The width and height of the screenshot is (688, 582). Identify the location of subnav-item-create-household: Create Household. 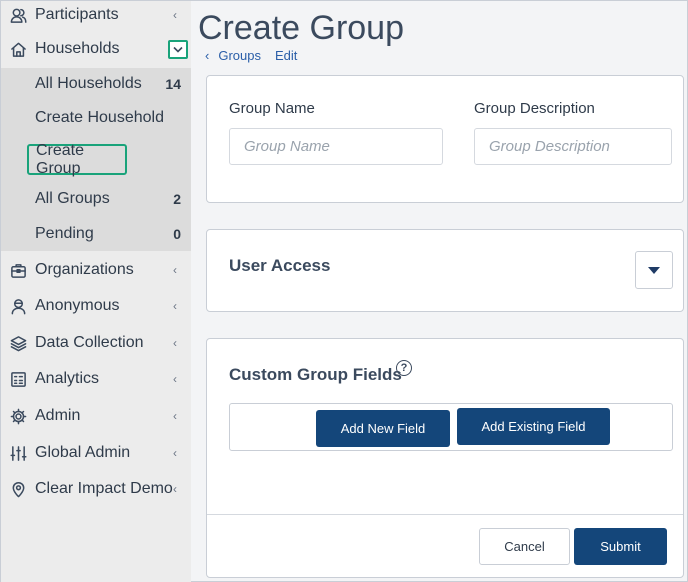
(96, 118).